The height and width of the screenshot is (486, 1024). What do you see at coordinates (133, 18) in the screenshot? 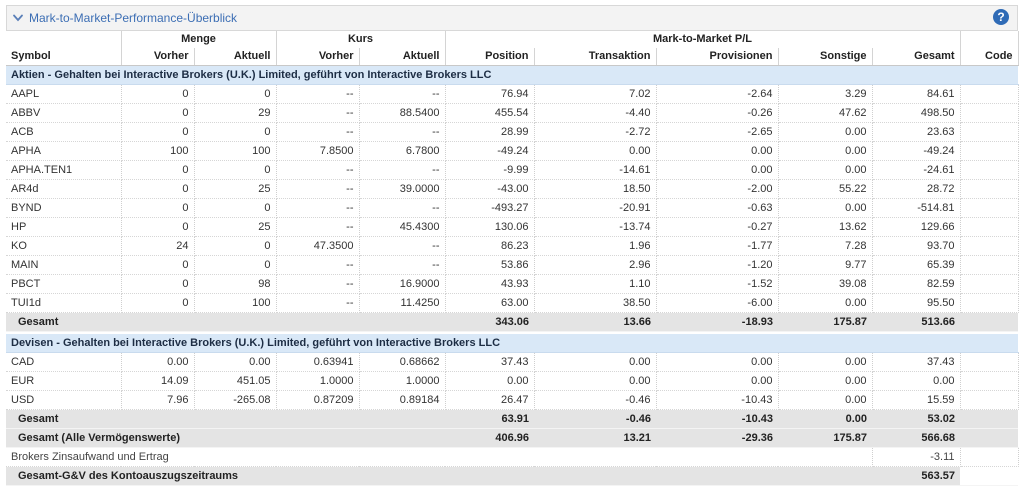
I see `panel-title: Mark-to-Market-Performance-Überblick` at bounding box center [133, 18].